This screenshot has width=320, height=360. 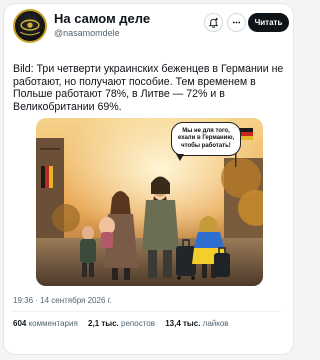 I want to click on likes-label: лайков, so click(x=215, y=323).